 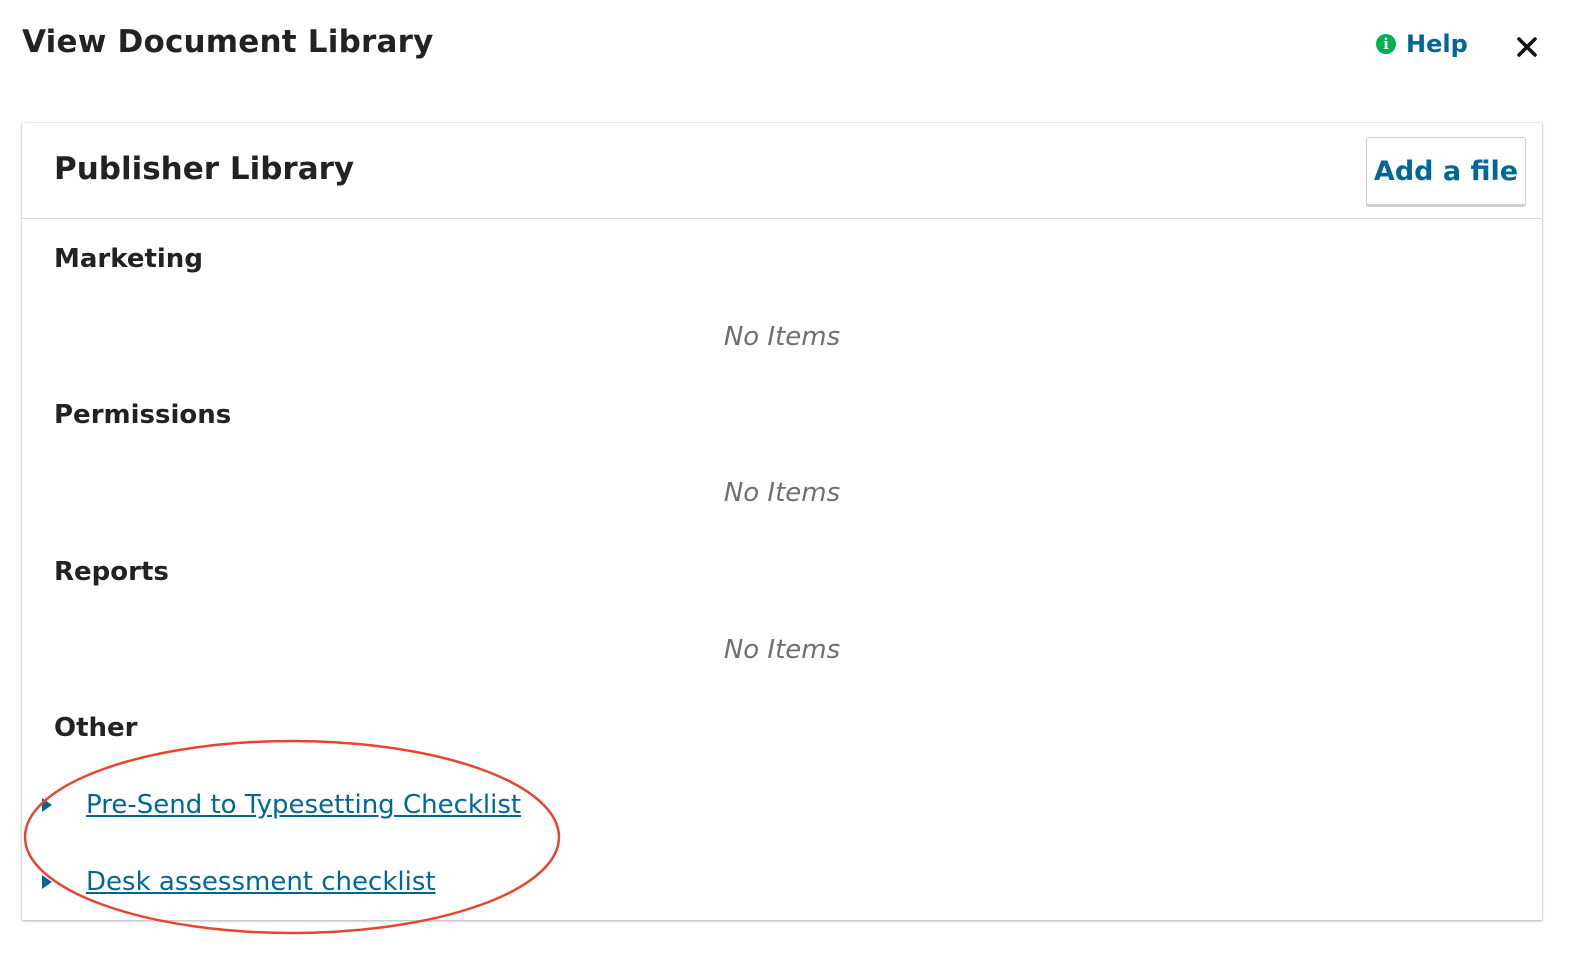 I want to click on category-permissions: Permissions, so click(x=143, y=415).